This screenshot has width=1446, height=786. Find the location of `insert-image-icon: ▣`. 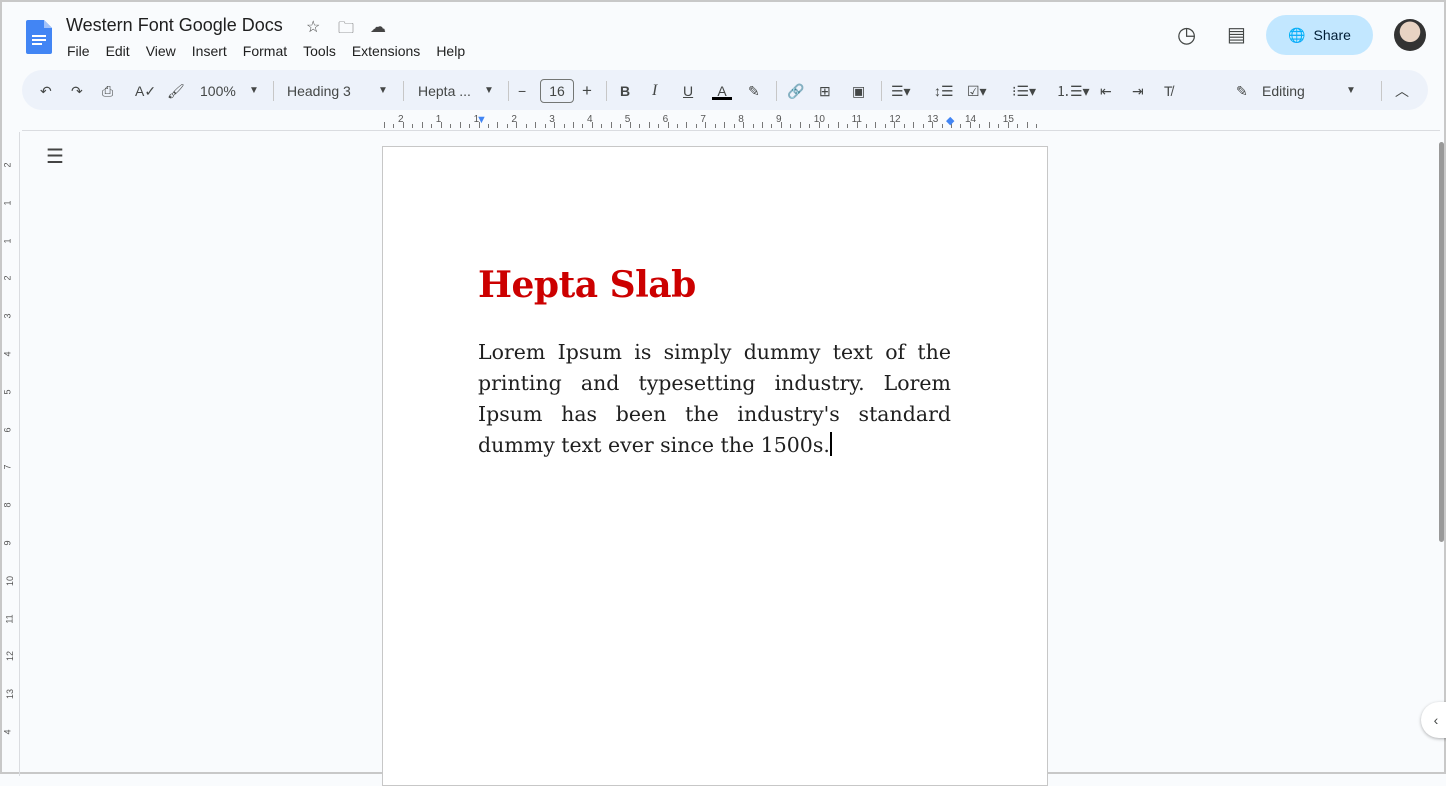

insert-image-icon: ▣ is located at coordinates (858, 91).